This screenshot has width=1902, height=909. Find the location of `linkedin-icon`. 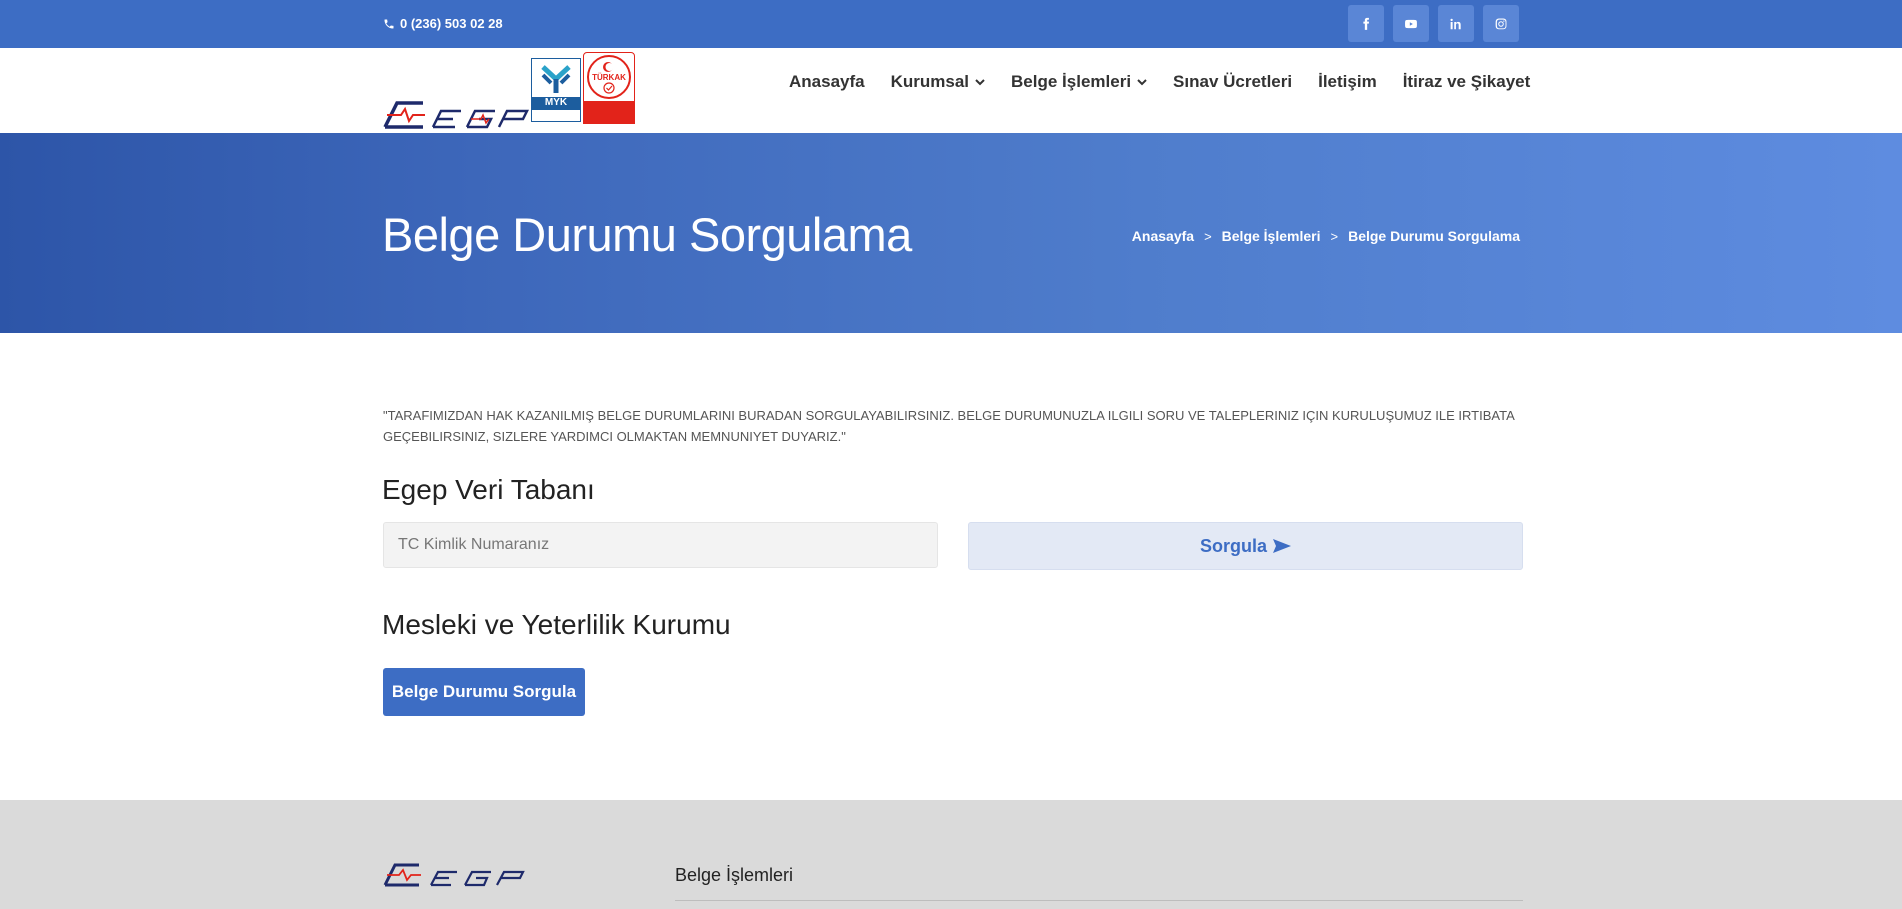

linkedin-icon is located at coordinates (1455, 23).